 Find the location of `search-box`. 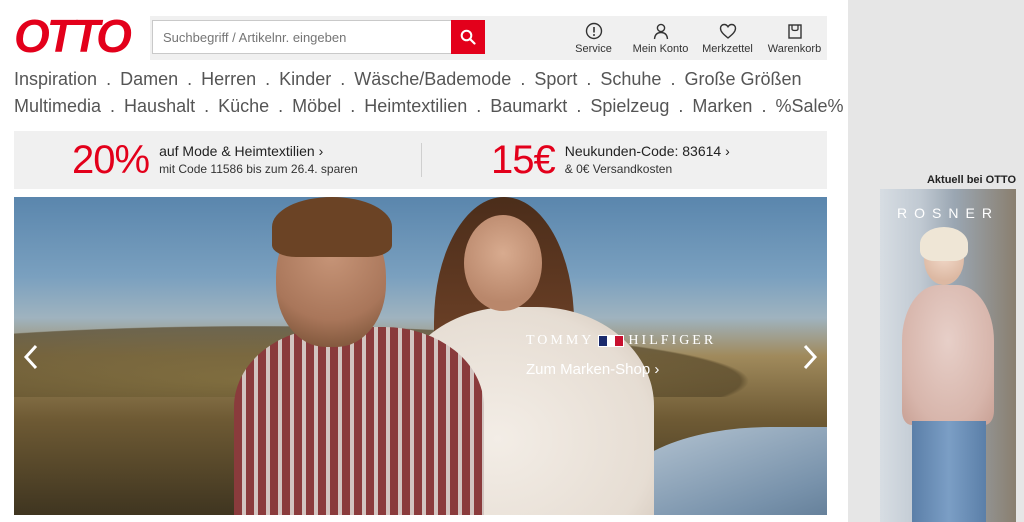

search-box is located at coordinates (318, 37).